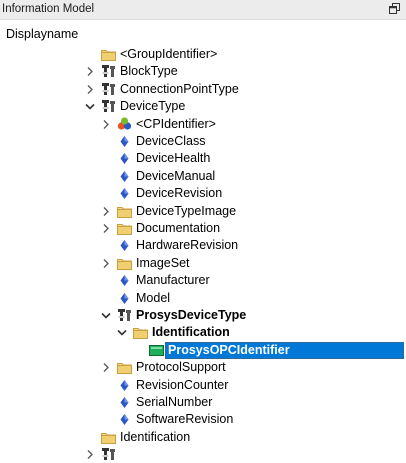 The height and width of the screenshot is (463, 406). I want to click on tree-item-label: RevisionCounter, so click(182, 384).